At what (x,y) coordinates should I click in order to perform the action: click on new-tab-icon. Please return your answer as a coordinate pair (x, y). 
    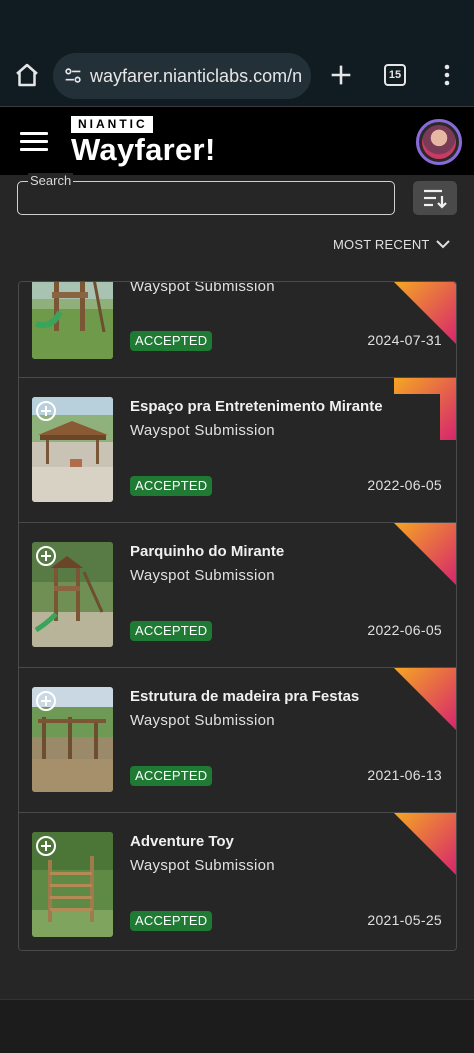
    Looking at the image, I should click on (341, 75).